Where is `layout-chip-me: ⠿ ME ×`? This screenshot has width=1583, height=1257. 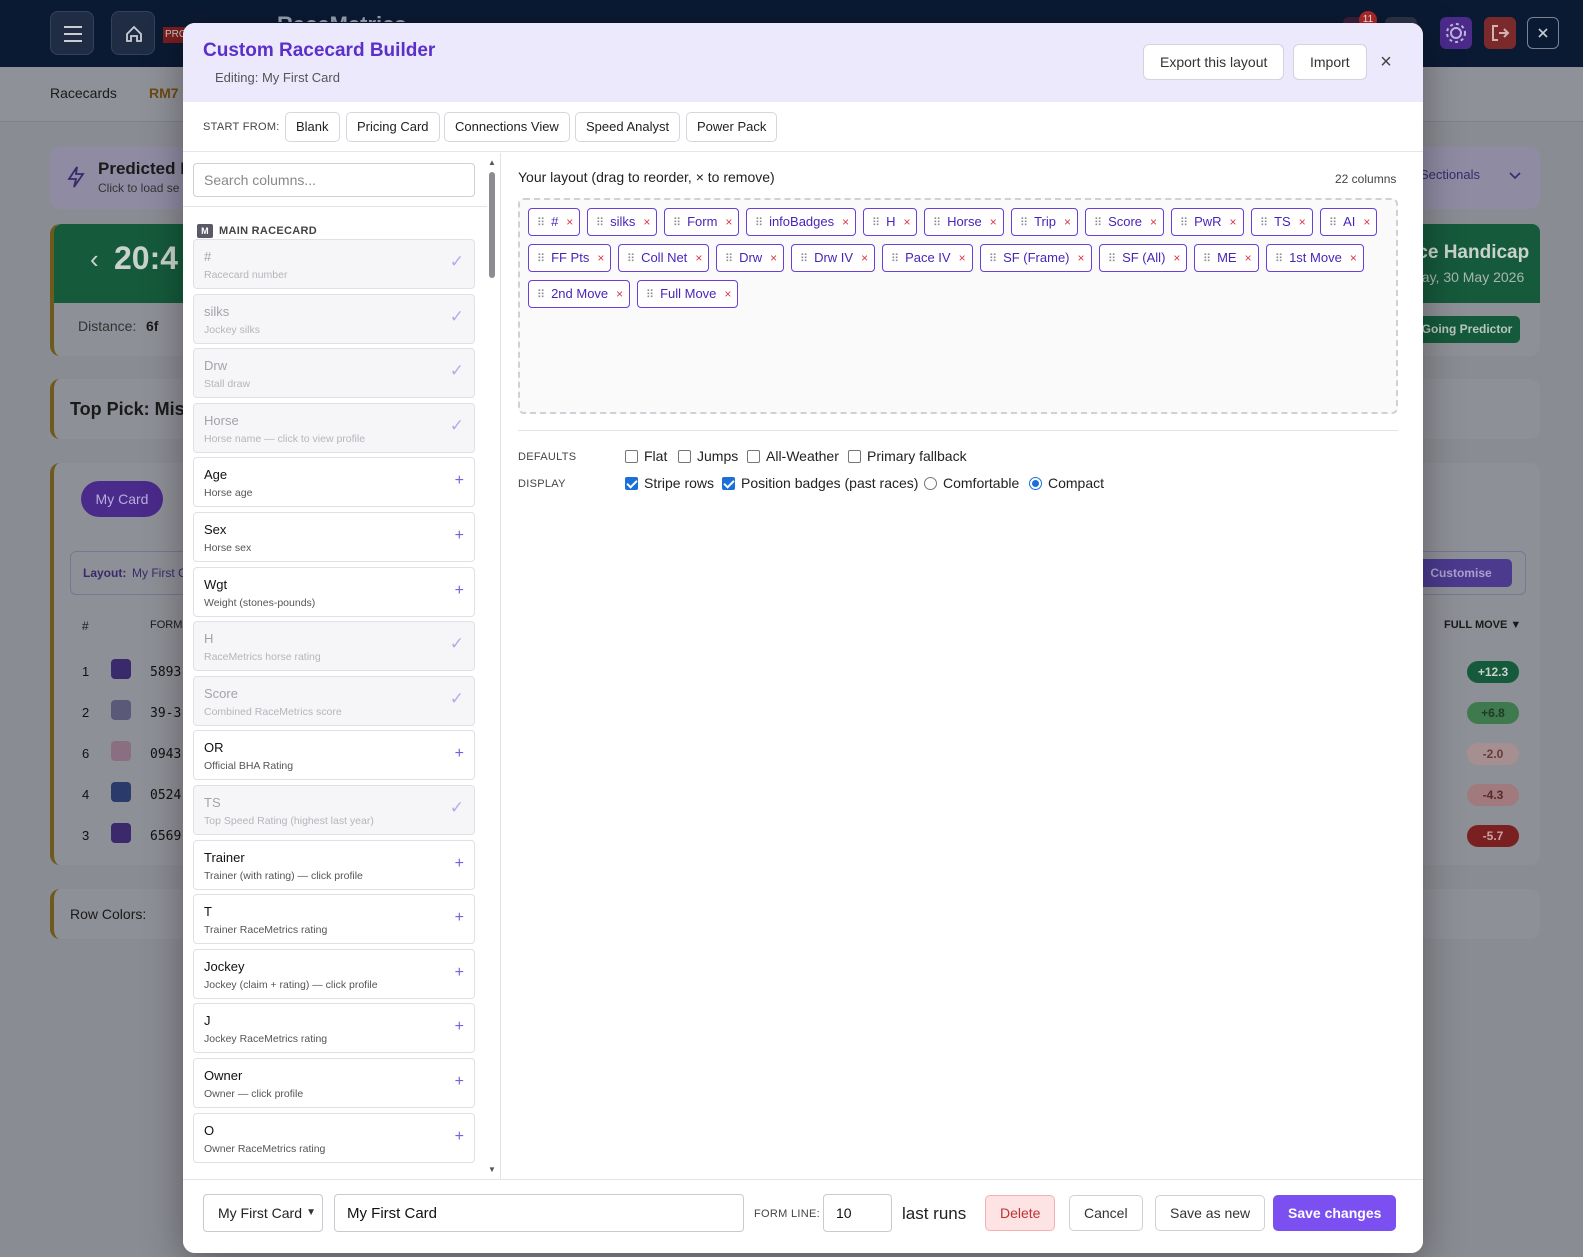
layout-chip-me: ⠿ ME × is located at coordinates (1226, 258).